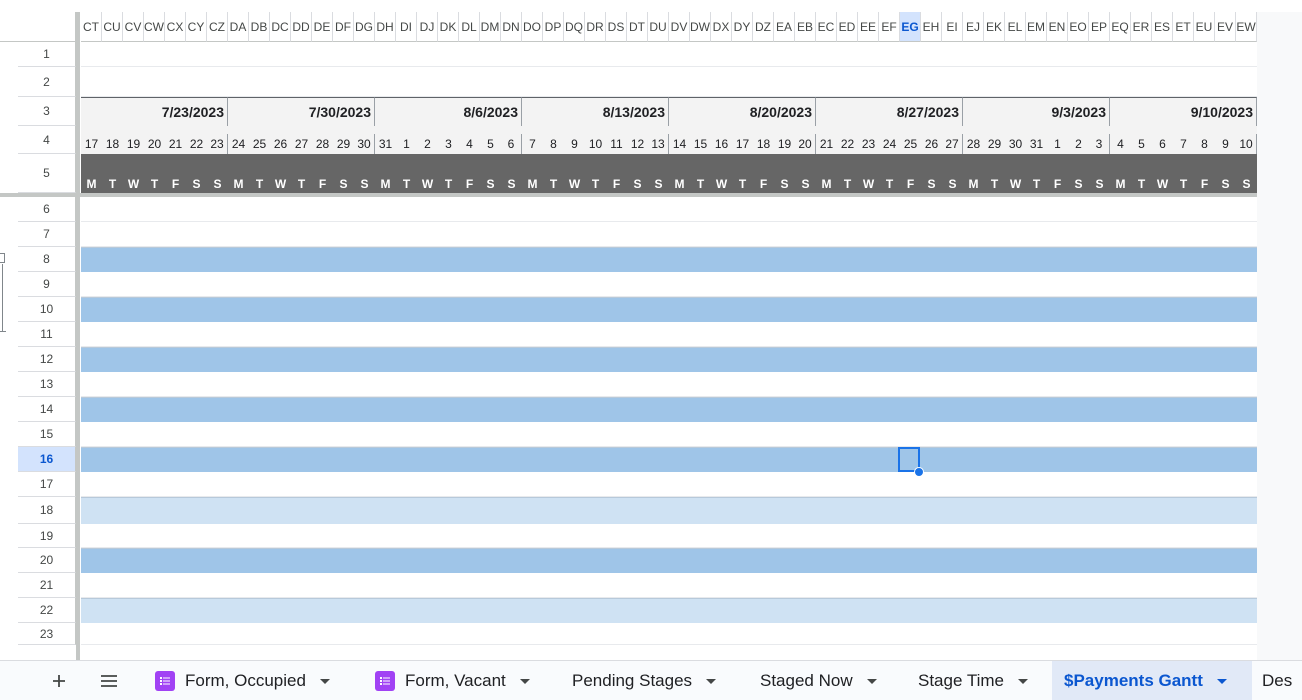  What do you see at coordinates (47, 409) in the screenshot?
I see `row-header-14: 14` at bounding box center [47, 409].